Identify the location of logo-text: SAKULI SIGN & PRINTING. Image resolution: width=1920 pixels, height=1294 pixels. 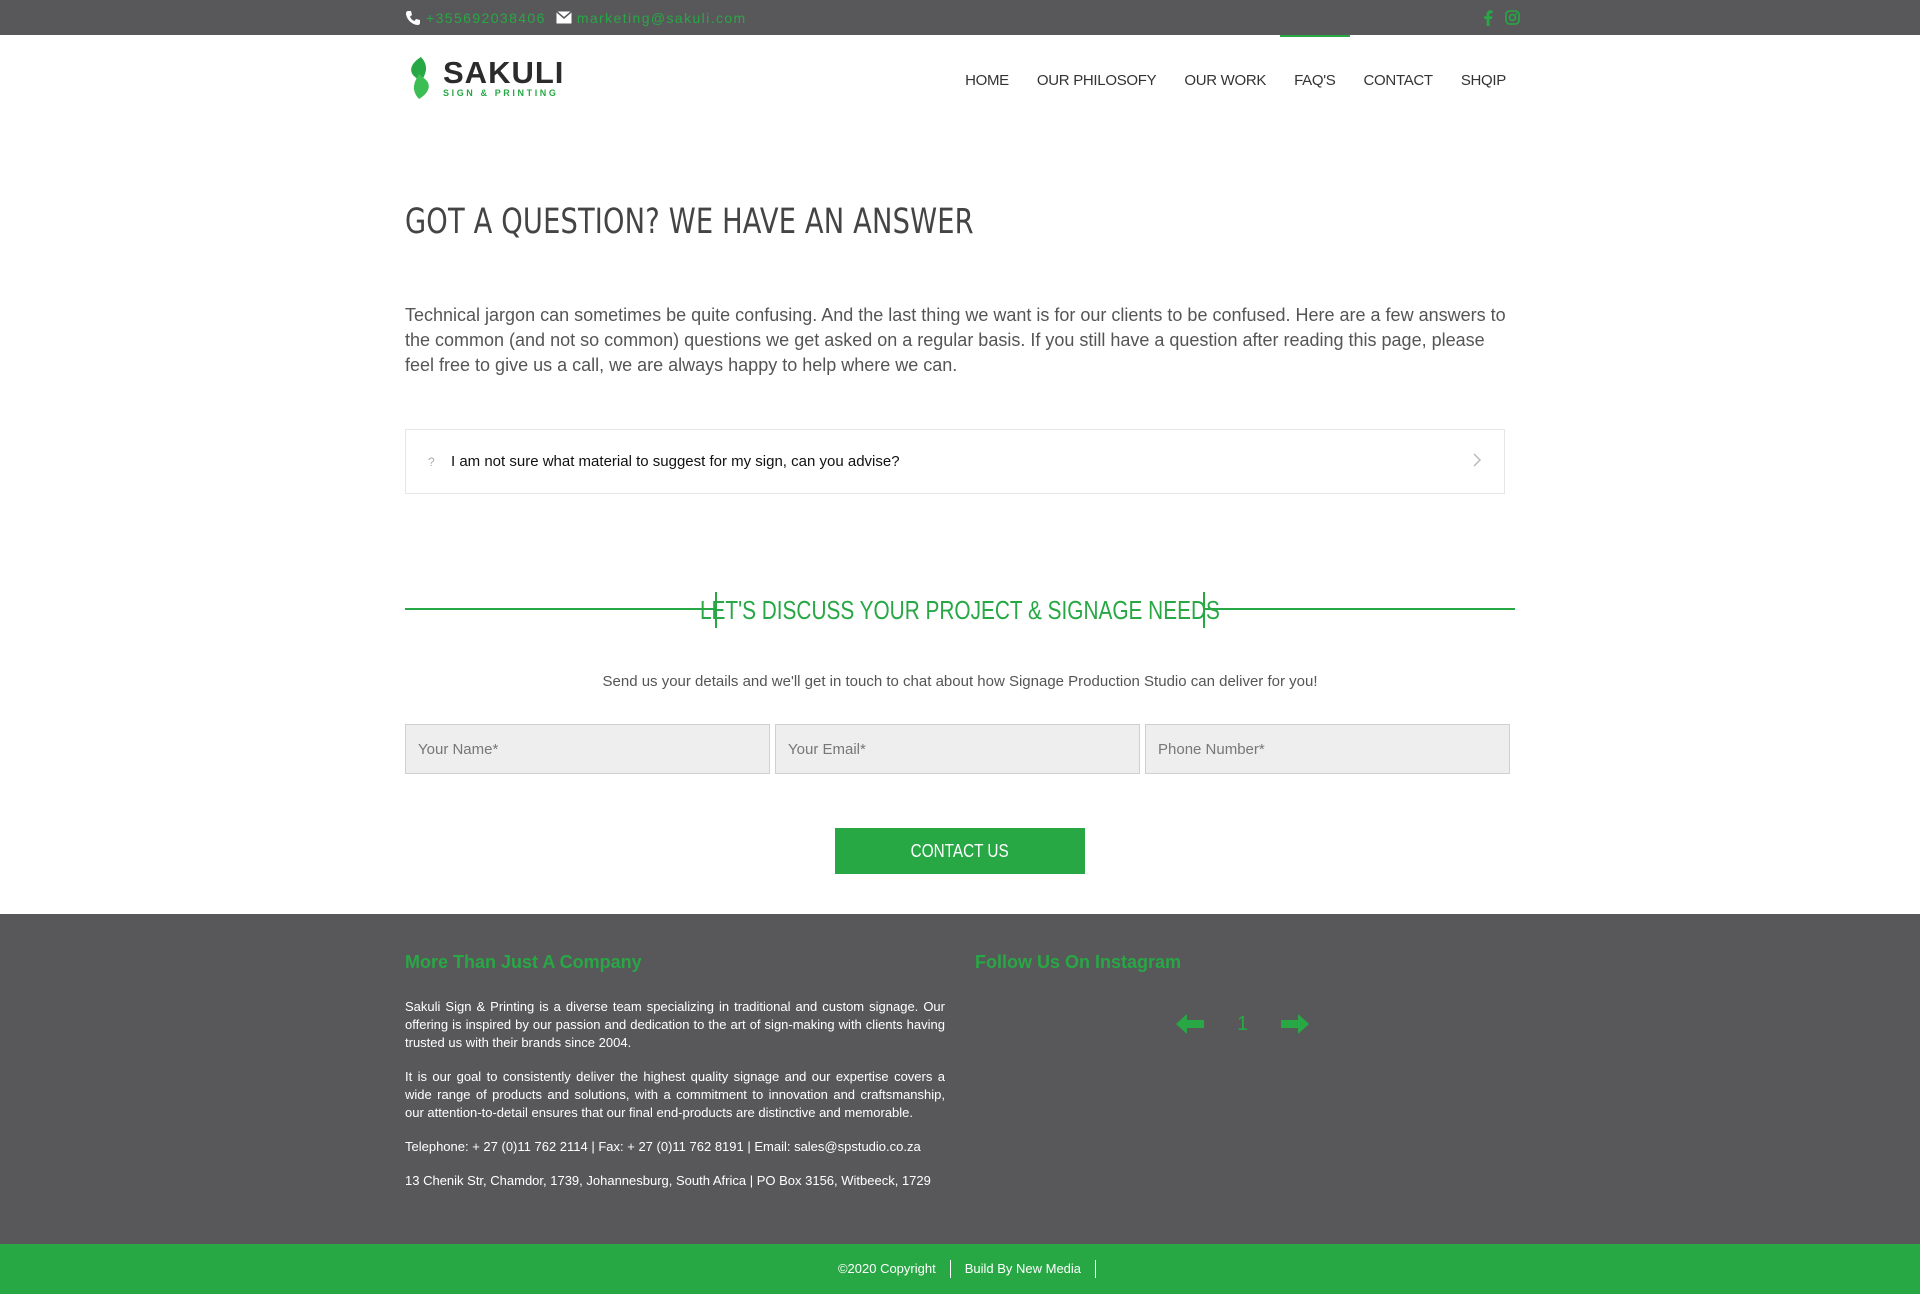
(504, 76).